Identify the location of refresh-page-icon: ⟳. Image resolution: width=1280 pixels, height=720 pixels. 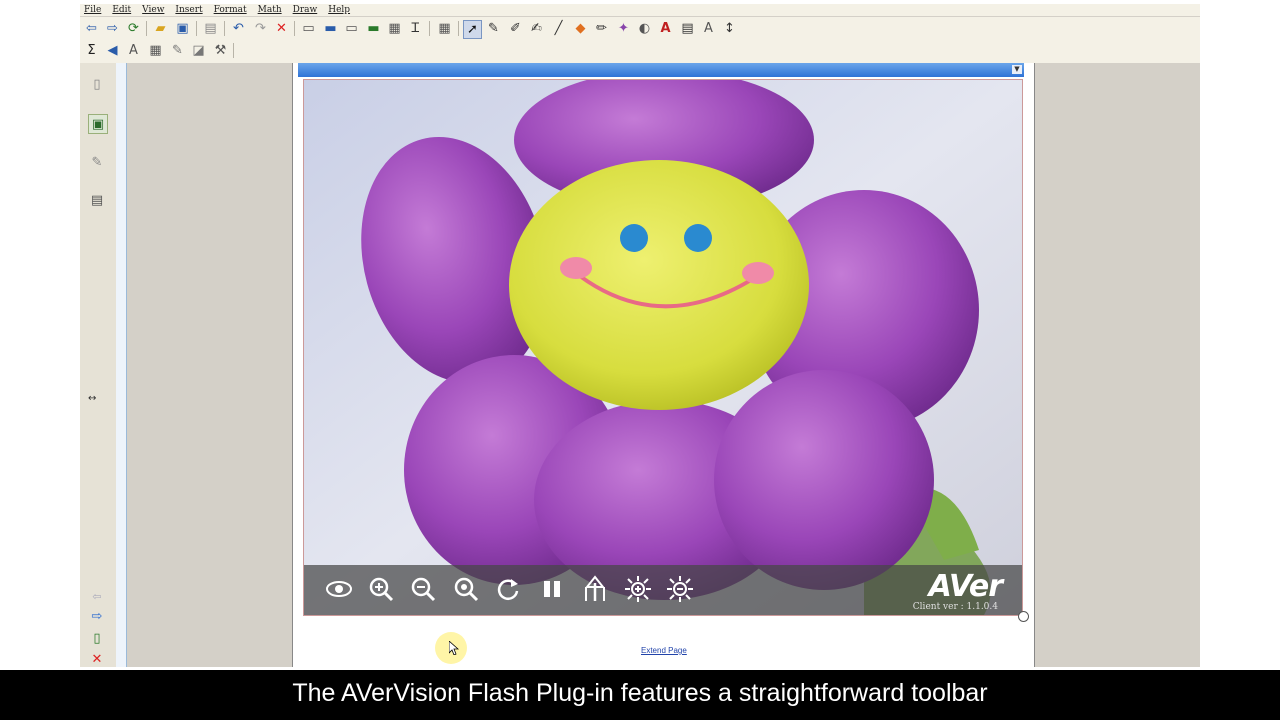
(133, 28).